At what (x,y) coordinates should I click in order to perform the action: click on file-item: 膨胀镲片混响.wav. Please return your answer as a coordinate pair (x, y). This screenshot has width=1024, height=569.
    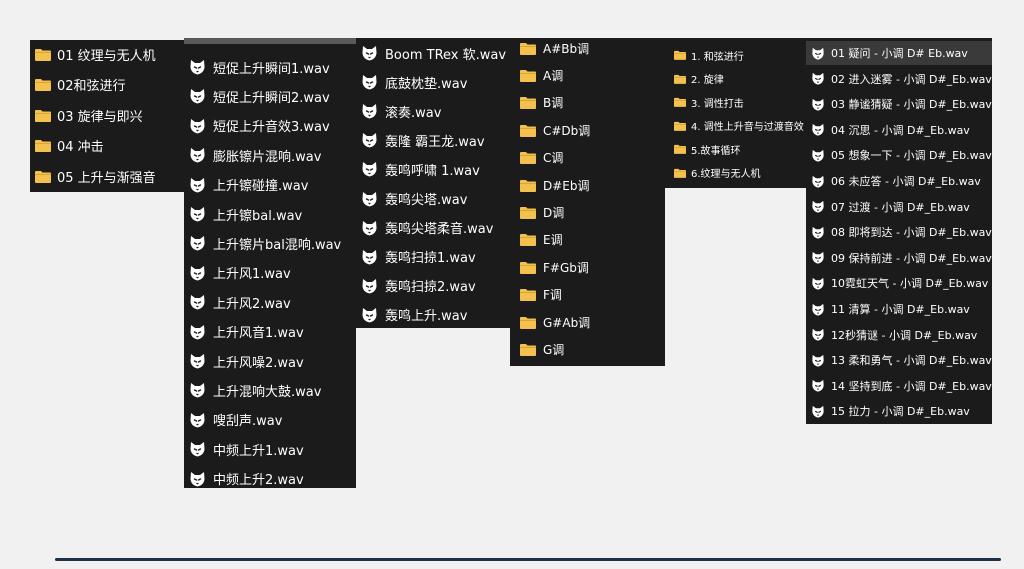
    Looking at the image, I should click on (270, 155).